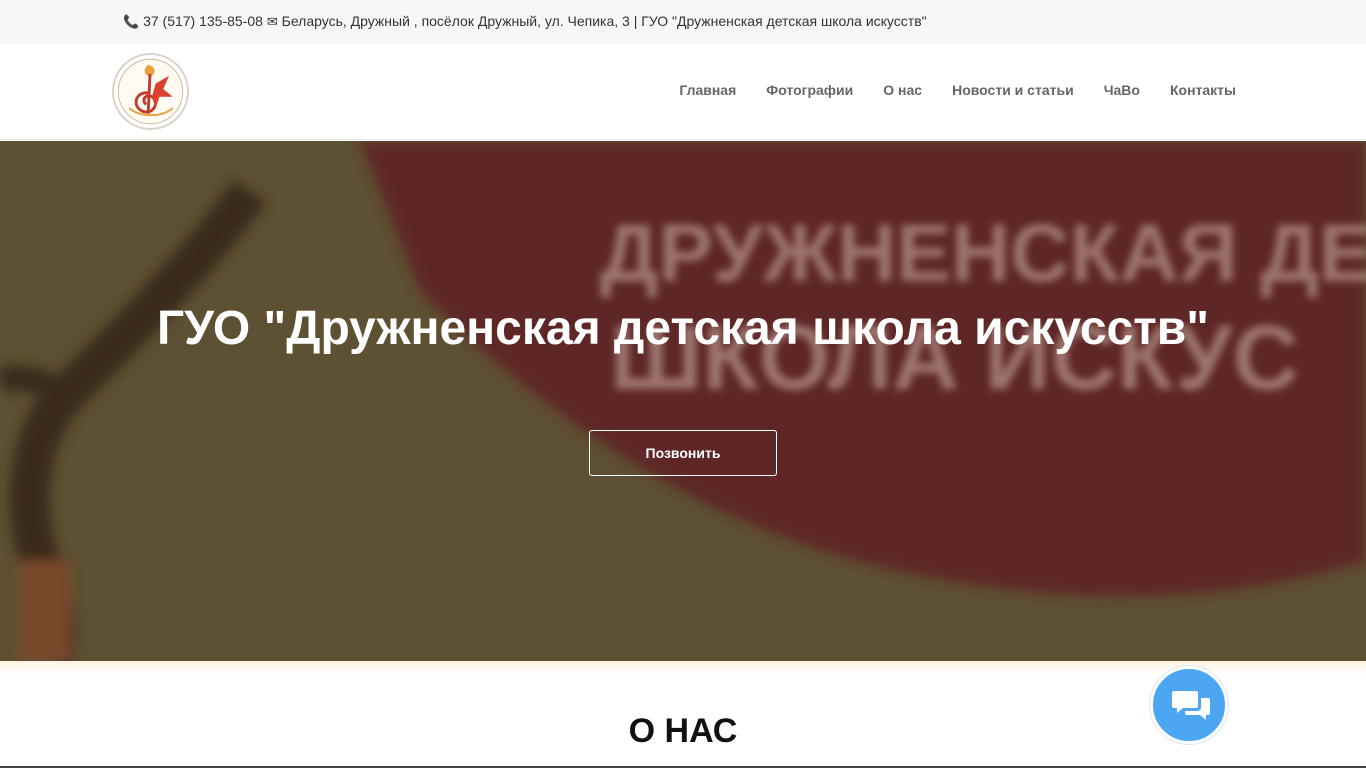  What do you see at coordinates (1013, 90) in the screenshot?
I see `nav-news: Новости и статьи` at bounding box center [1013, 90].